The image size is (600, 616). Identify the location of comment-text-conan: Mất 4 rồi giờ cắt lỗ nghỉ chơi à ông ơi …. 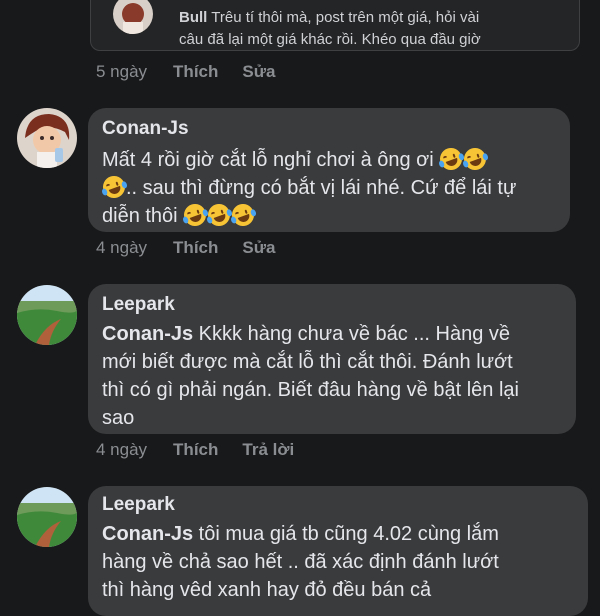
(330, 187).